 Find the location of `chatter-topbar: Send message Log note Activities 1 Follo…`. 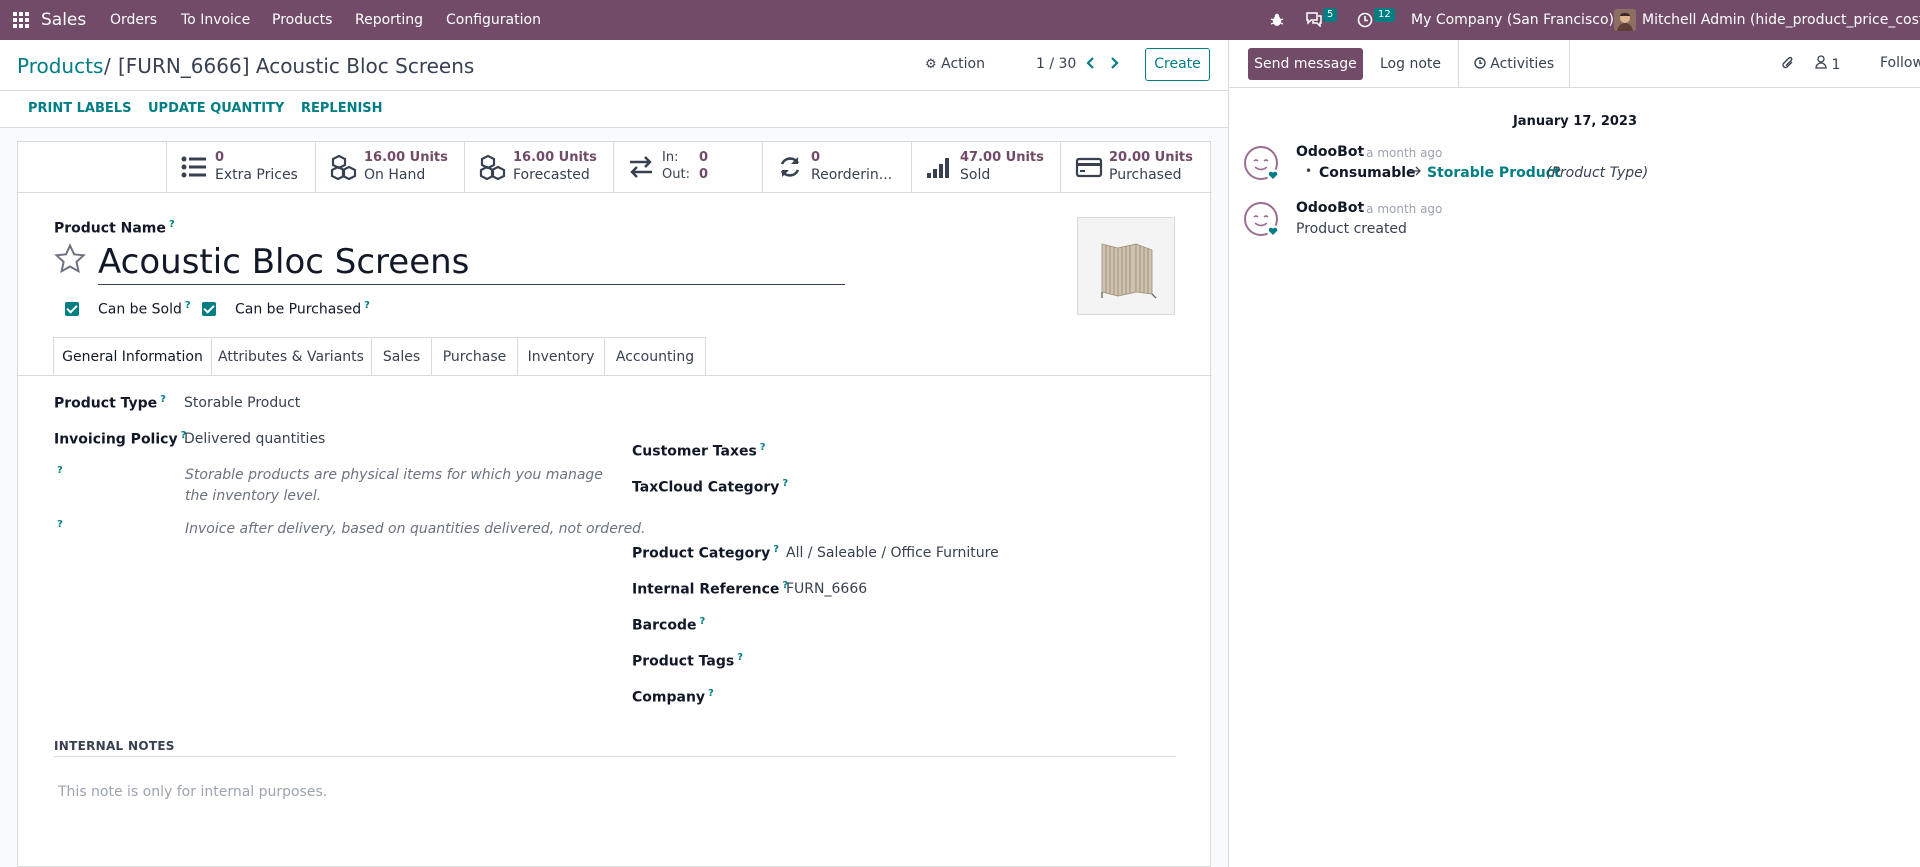

chatter-topbar: Send message Log note Activities 1 Follo… is located at coordinates (1574, 64).